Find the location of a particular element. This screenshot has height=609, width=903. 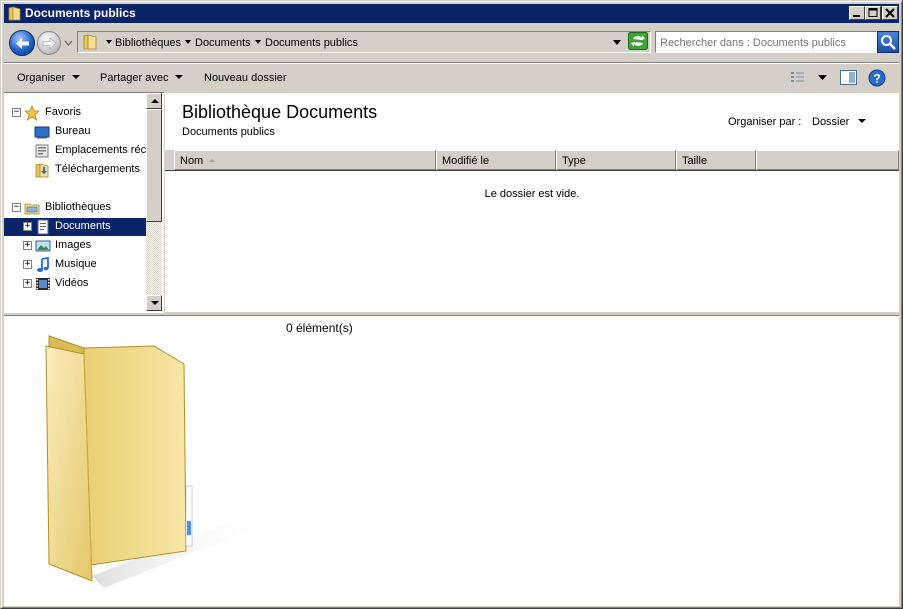

recent-places-icon is located at coordinates (42, 151).